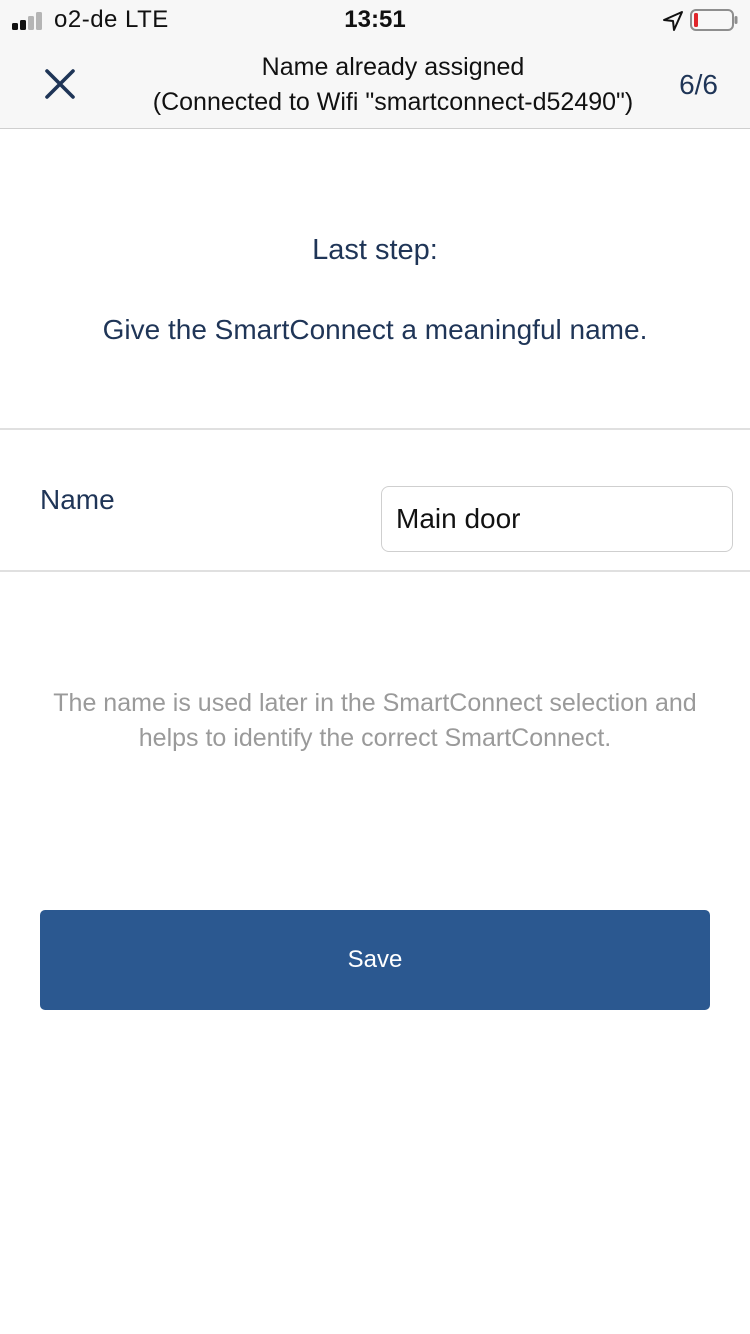  What do you see at coordinates (375, 250) in the screenshot?
I see `intro-heading: Last step:` at bounding box center [375, 250].